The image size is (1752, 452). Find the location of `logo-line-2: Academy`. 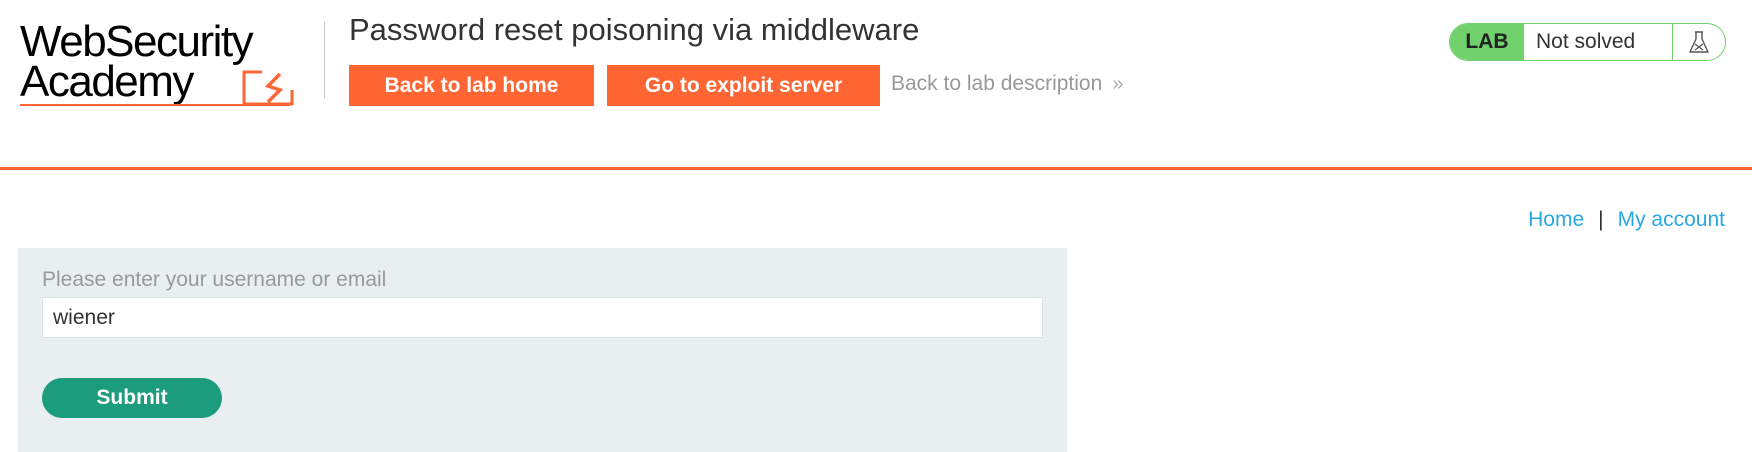

logo-line-2: Academy is located at coordinates (107, 81).